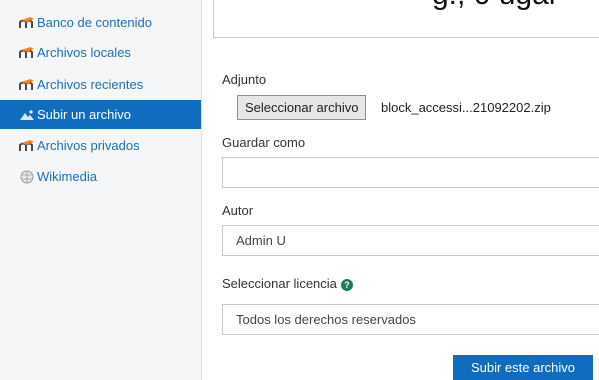 The height and width of the screenshot is (380, 599). Describe the element at coordinates (100, 176) in the screenshot. I see `sidebar-item-wikimedia: Wikimedia` at that location.